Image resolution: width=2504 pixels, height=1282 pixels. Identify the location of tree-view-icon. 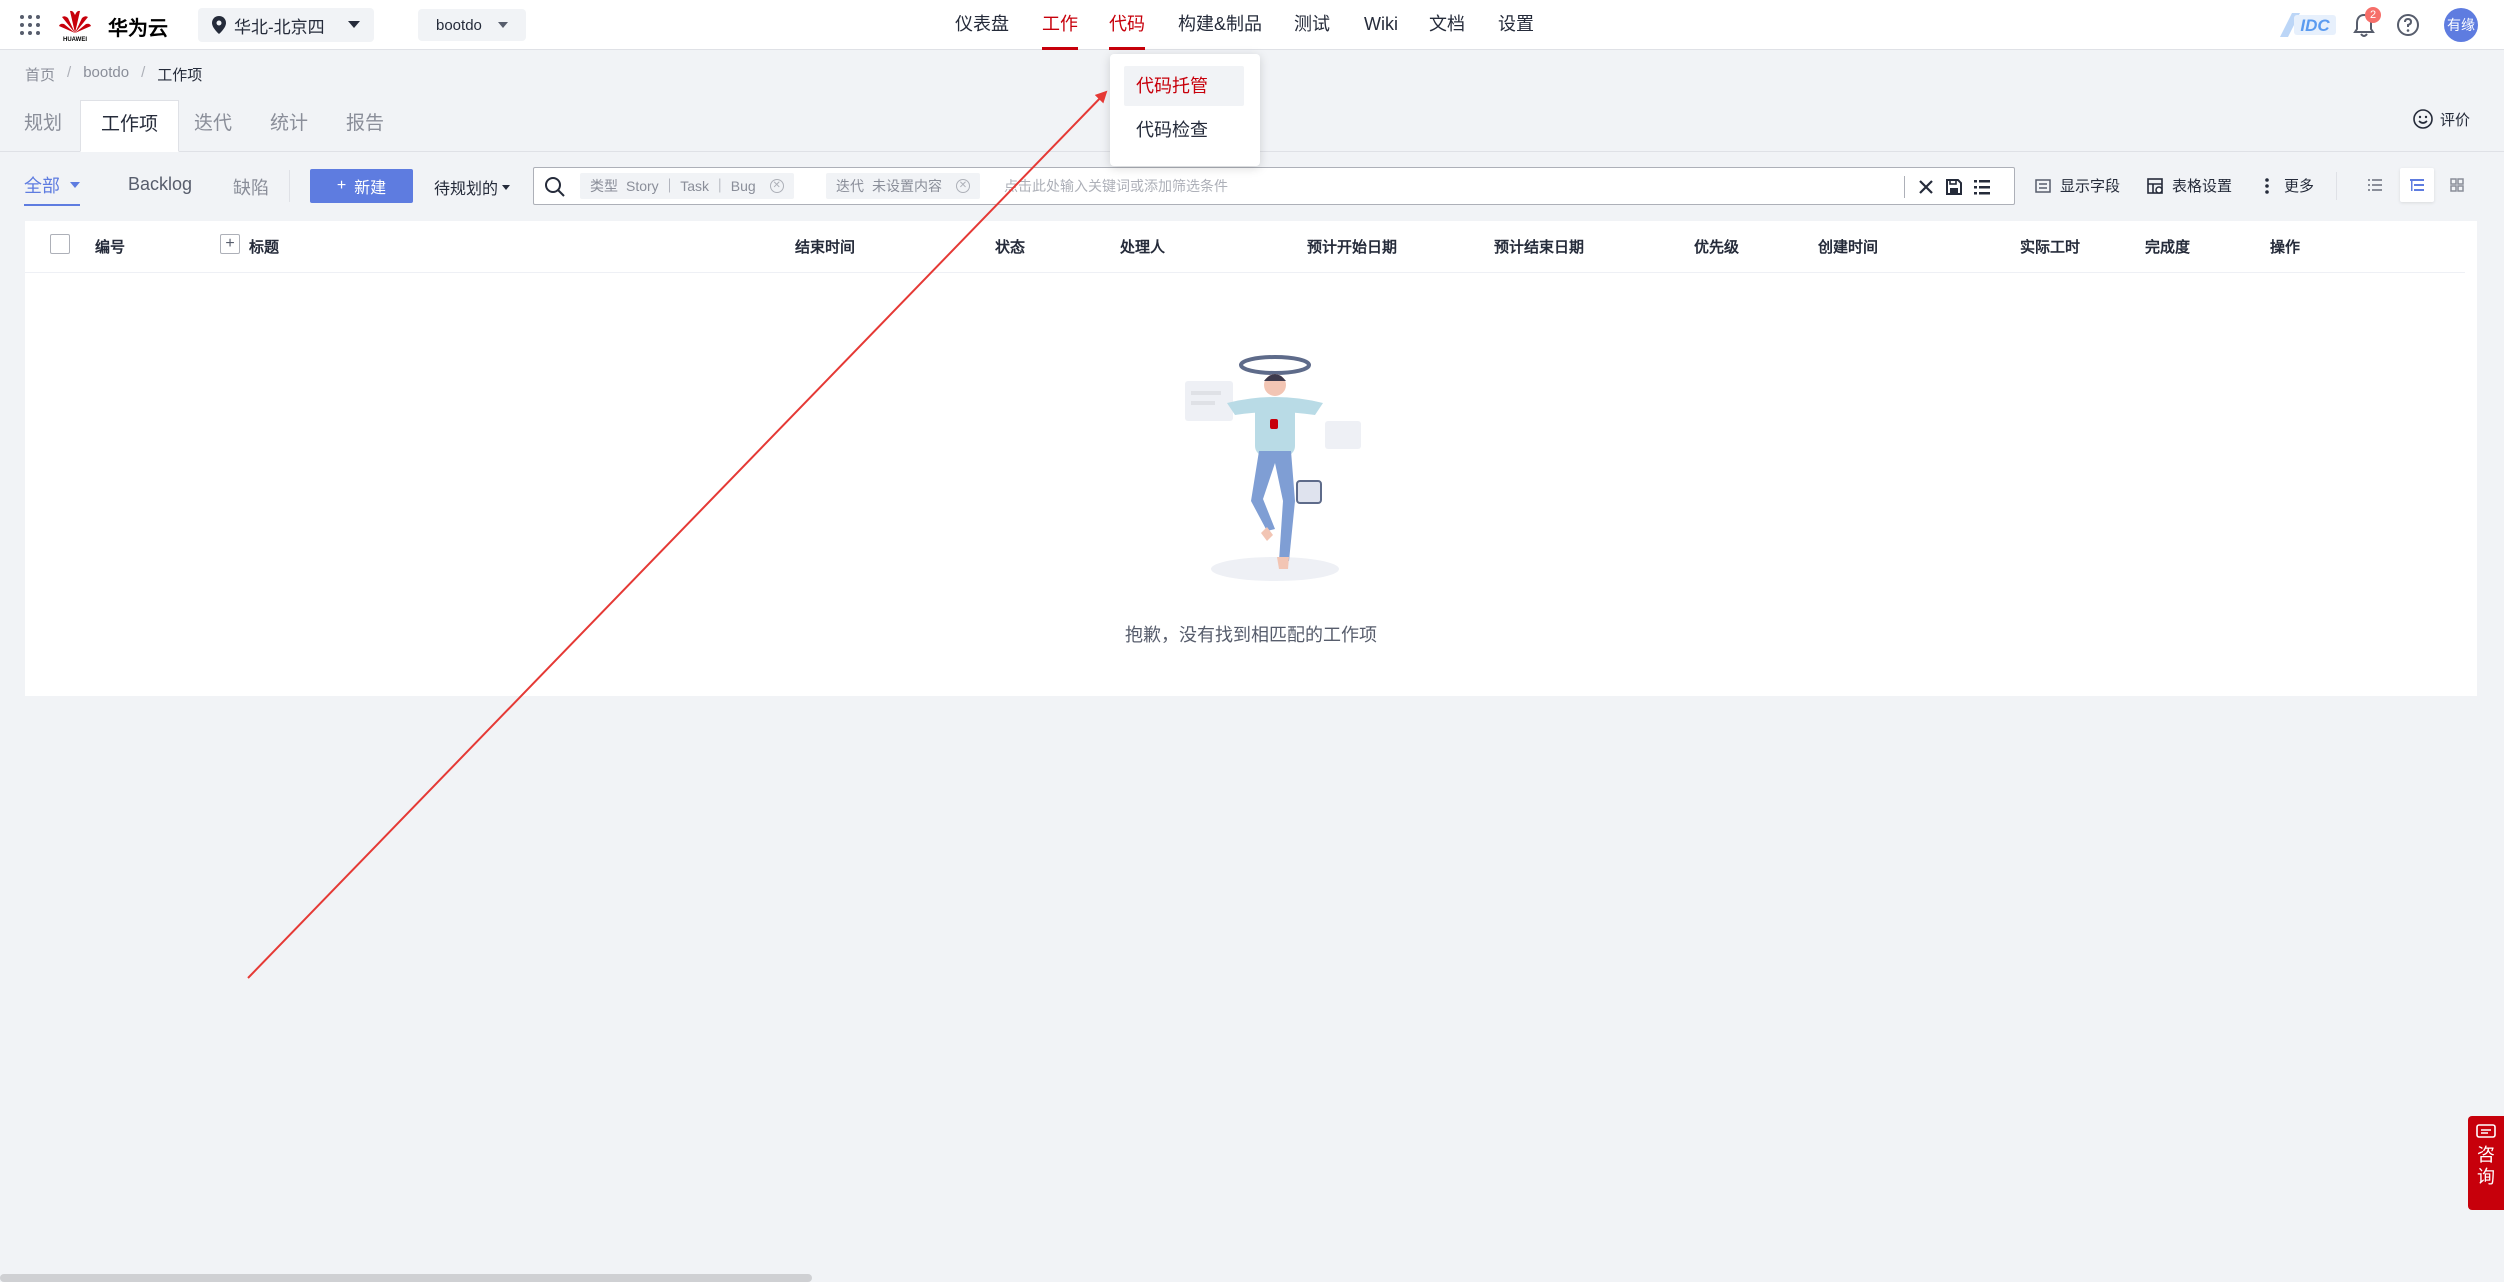
(2417, 185).